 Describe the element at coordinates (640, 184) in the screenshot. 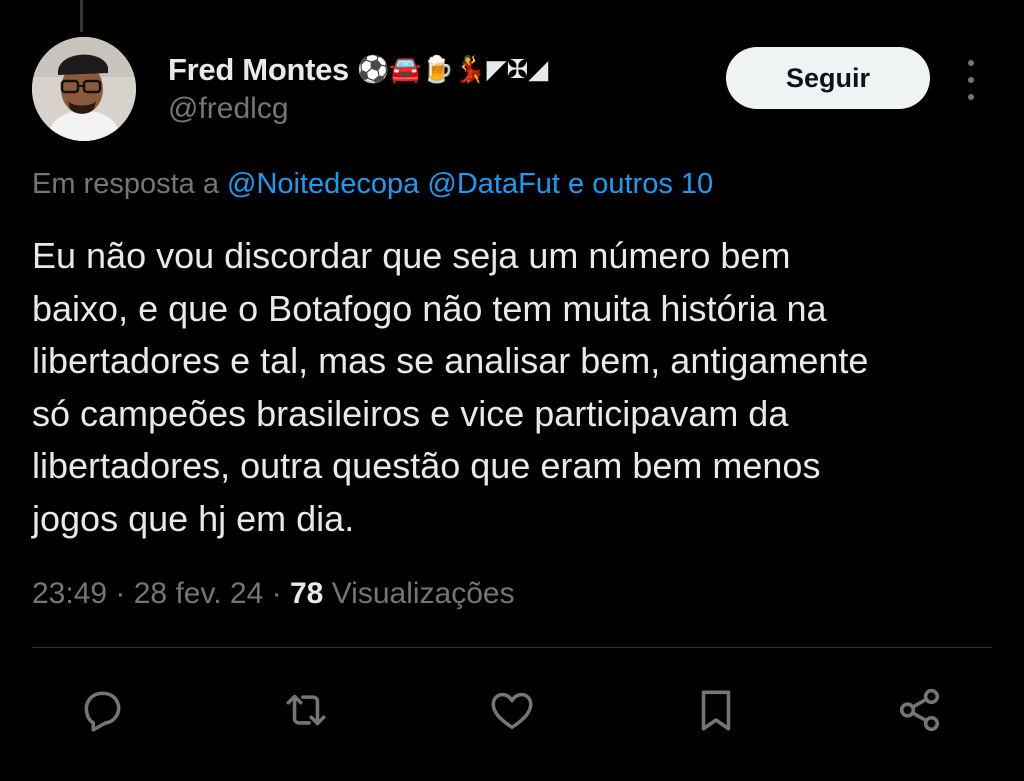

I see `reply-others-link: e outros 10` at that location.